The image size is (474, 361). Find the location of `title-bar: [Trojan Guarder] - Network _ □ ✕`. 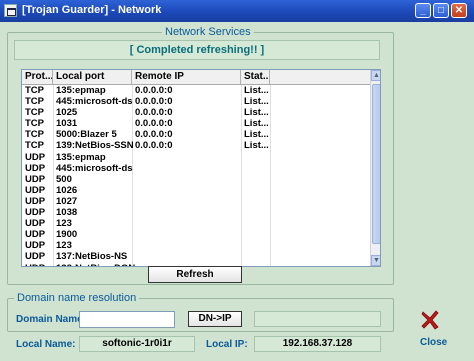

title-bar: [Trojan Guarder] - Network _ □ ✕ is located at coordinates (237, 11).